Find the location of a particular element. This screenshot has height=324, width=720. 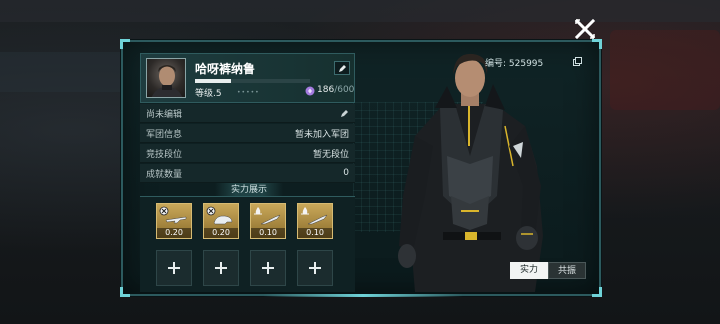

tab-bar: 实力 共振 is located at coordinates (548, 270).